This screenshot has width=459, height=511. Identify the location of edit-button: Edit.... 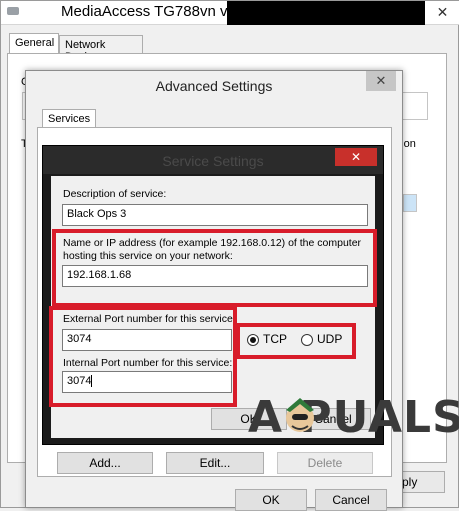
(215, 463).